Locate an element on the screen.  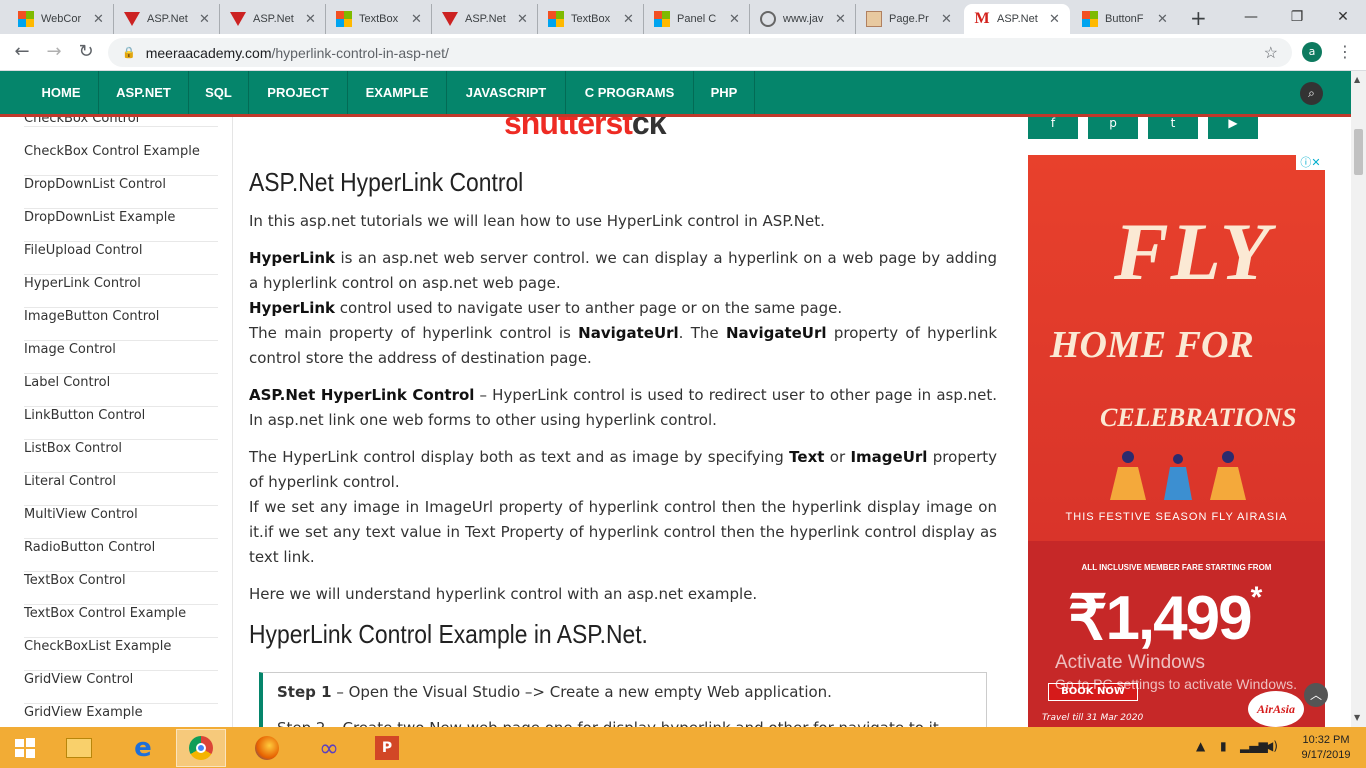
nav-item-c-programs: C PROGRAMS is located at coordinates (630, 92).